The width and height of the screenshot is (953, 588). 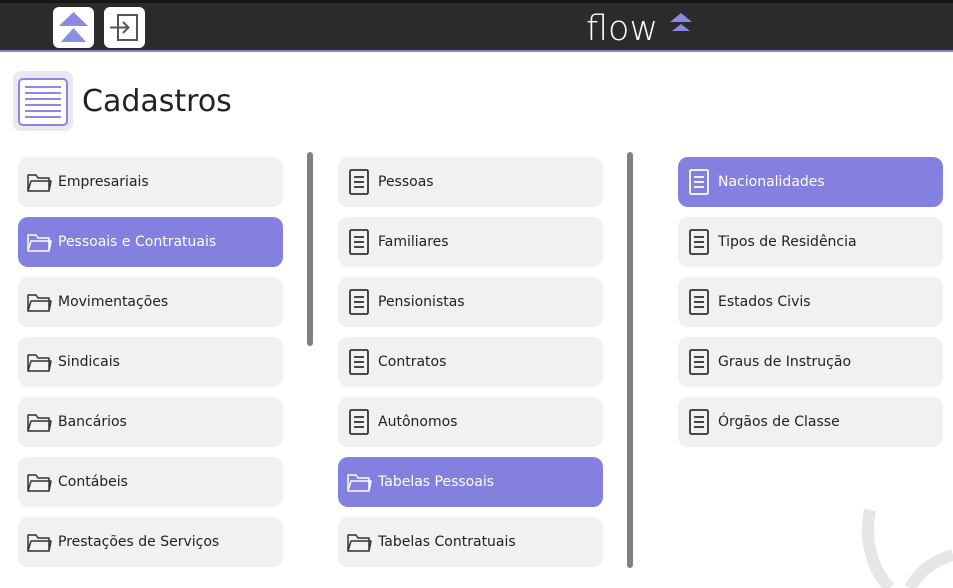 I want to click on table-item: Graus de Instrução, so click(x=810, y=362).